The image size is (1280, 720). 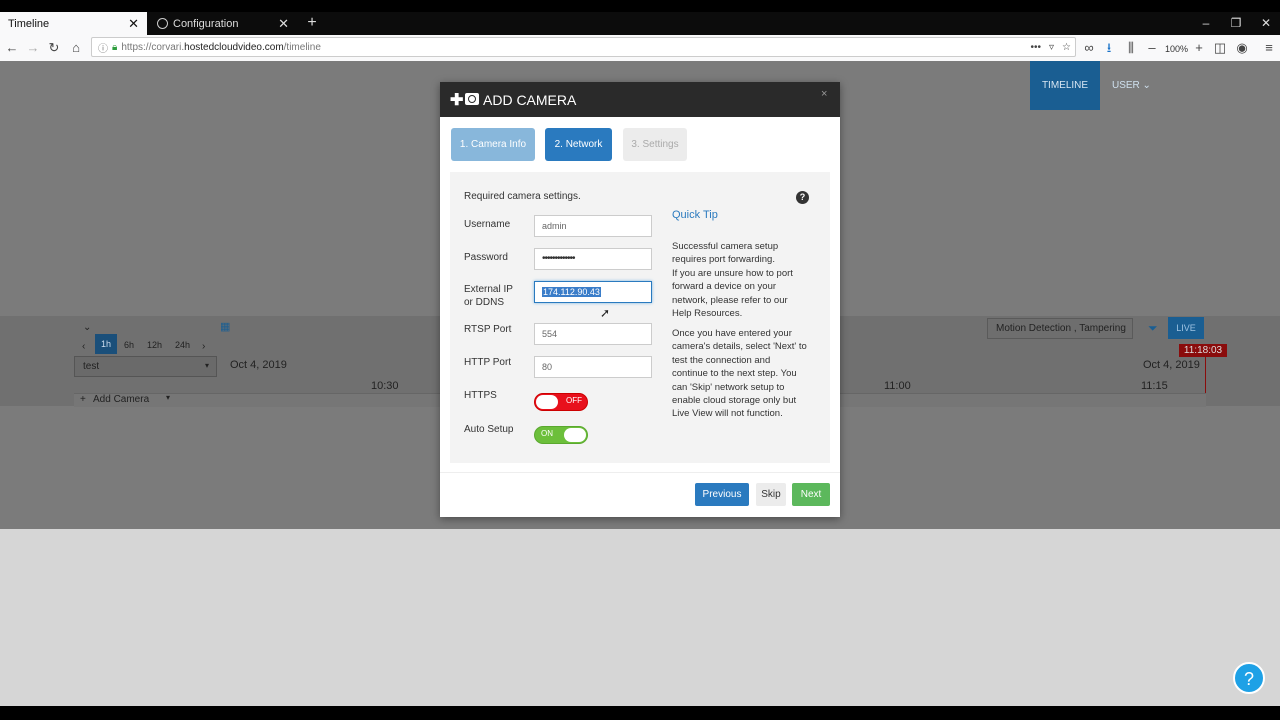 What do you see at coordinates (522, 196) in the screenshot?
I see `form-intro: Required camera settings.` at bounding box center [522, 196].